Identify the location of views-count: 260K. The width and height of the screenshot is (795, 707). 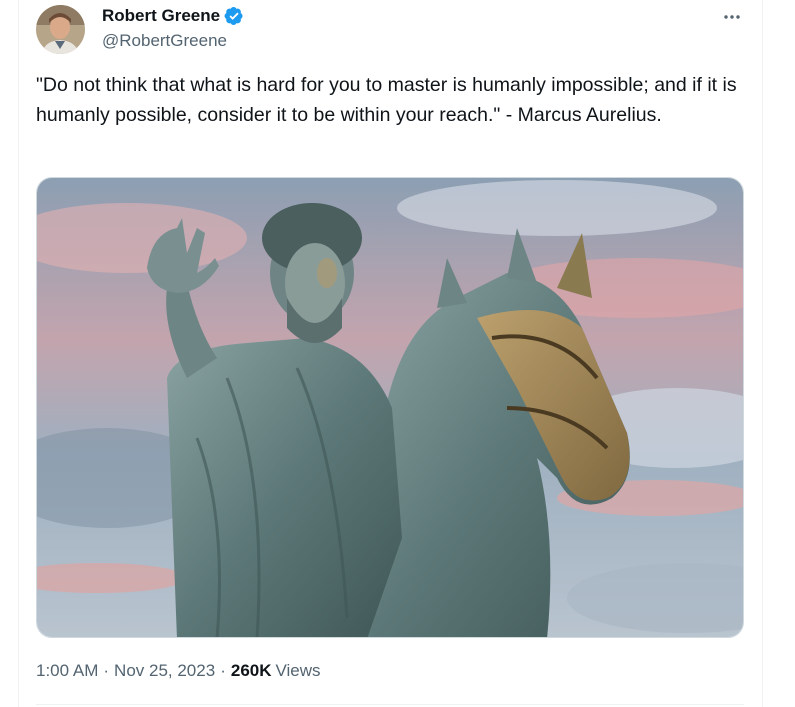
(251, 670).